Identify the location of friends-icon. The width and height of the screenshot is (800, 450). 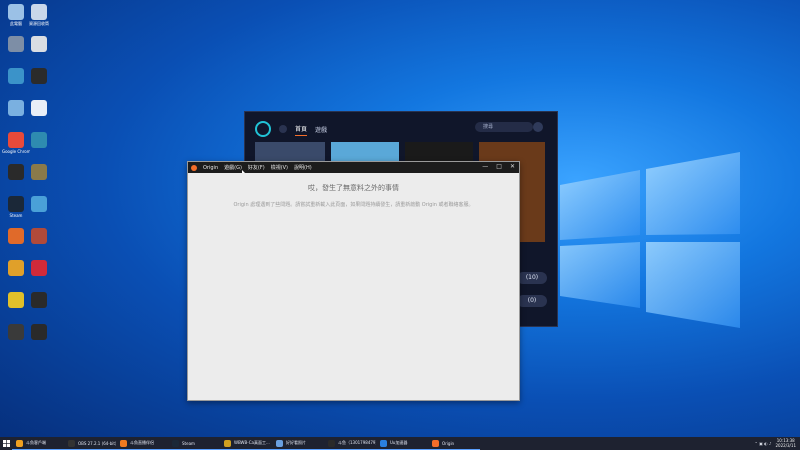
(538, 127).